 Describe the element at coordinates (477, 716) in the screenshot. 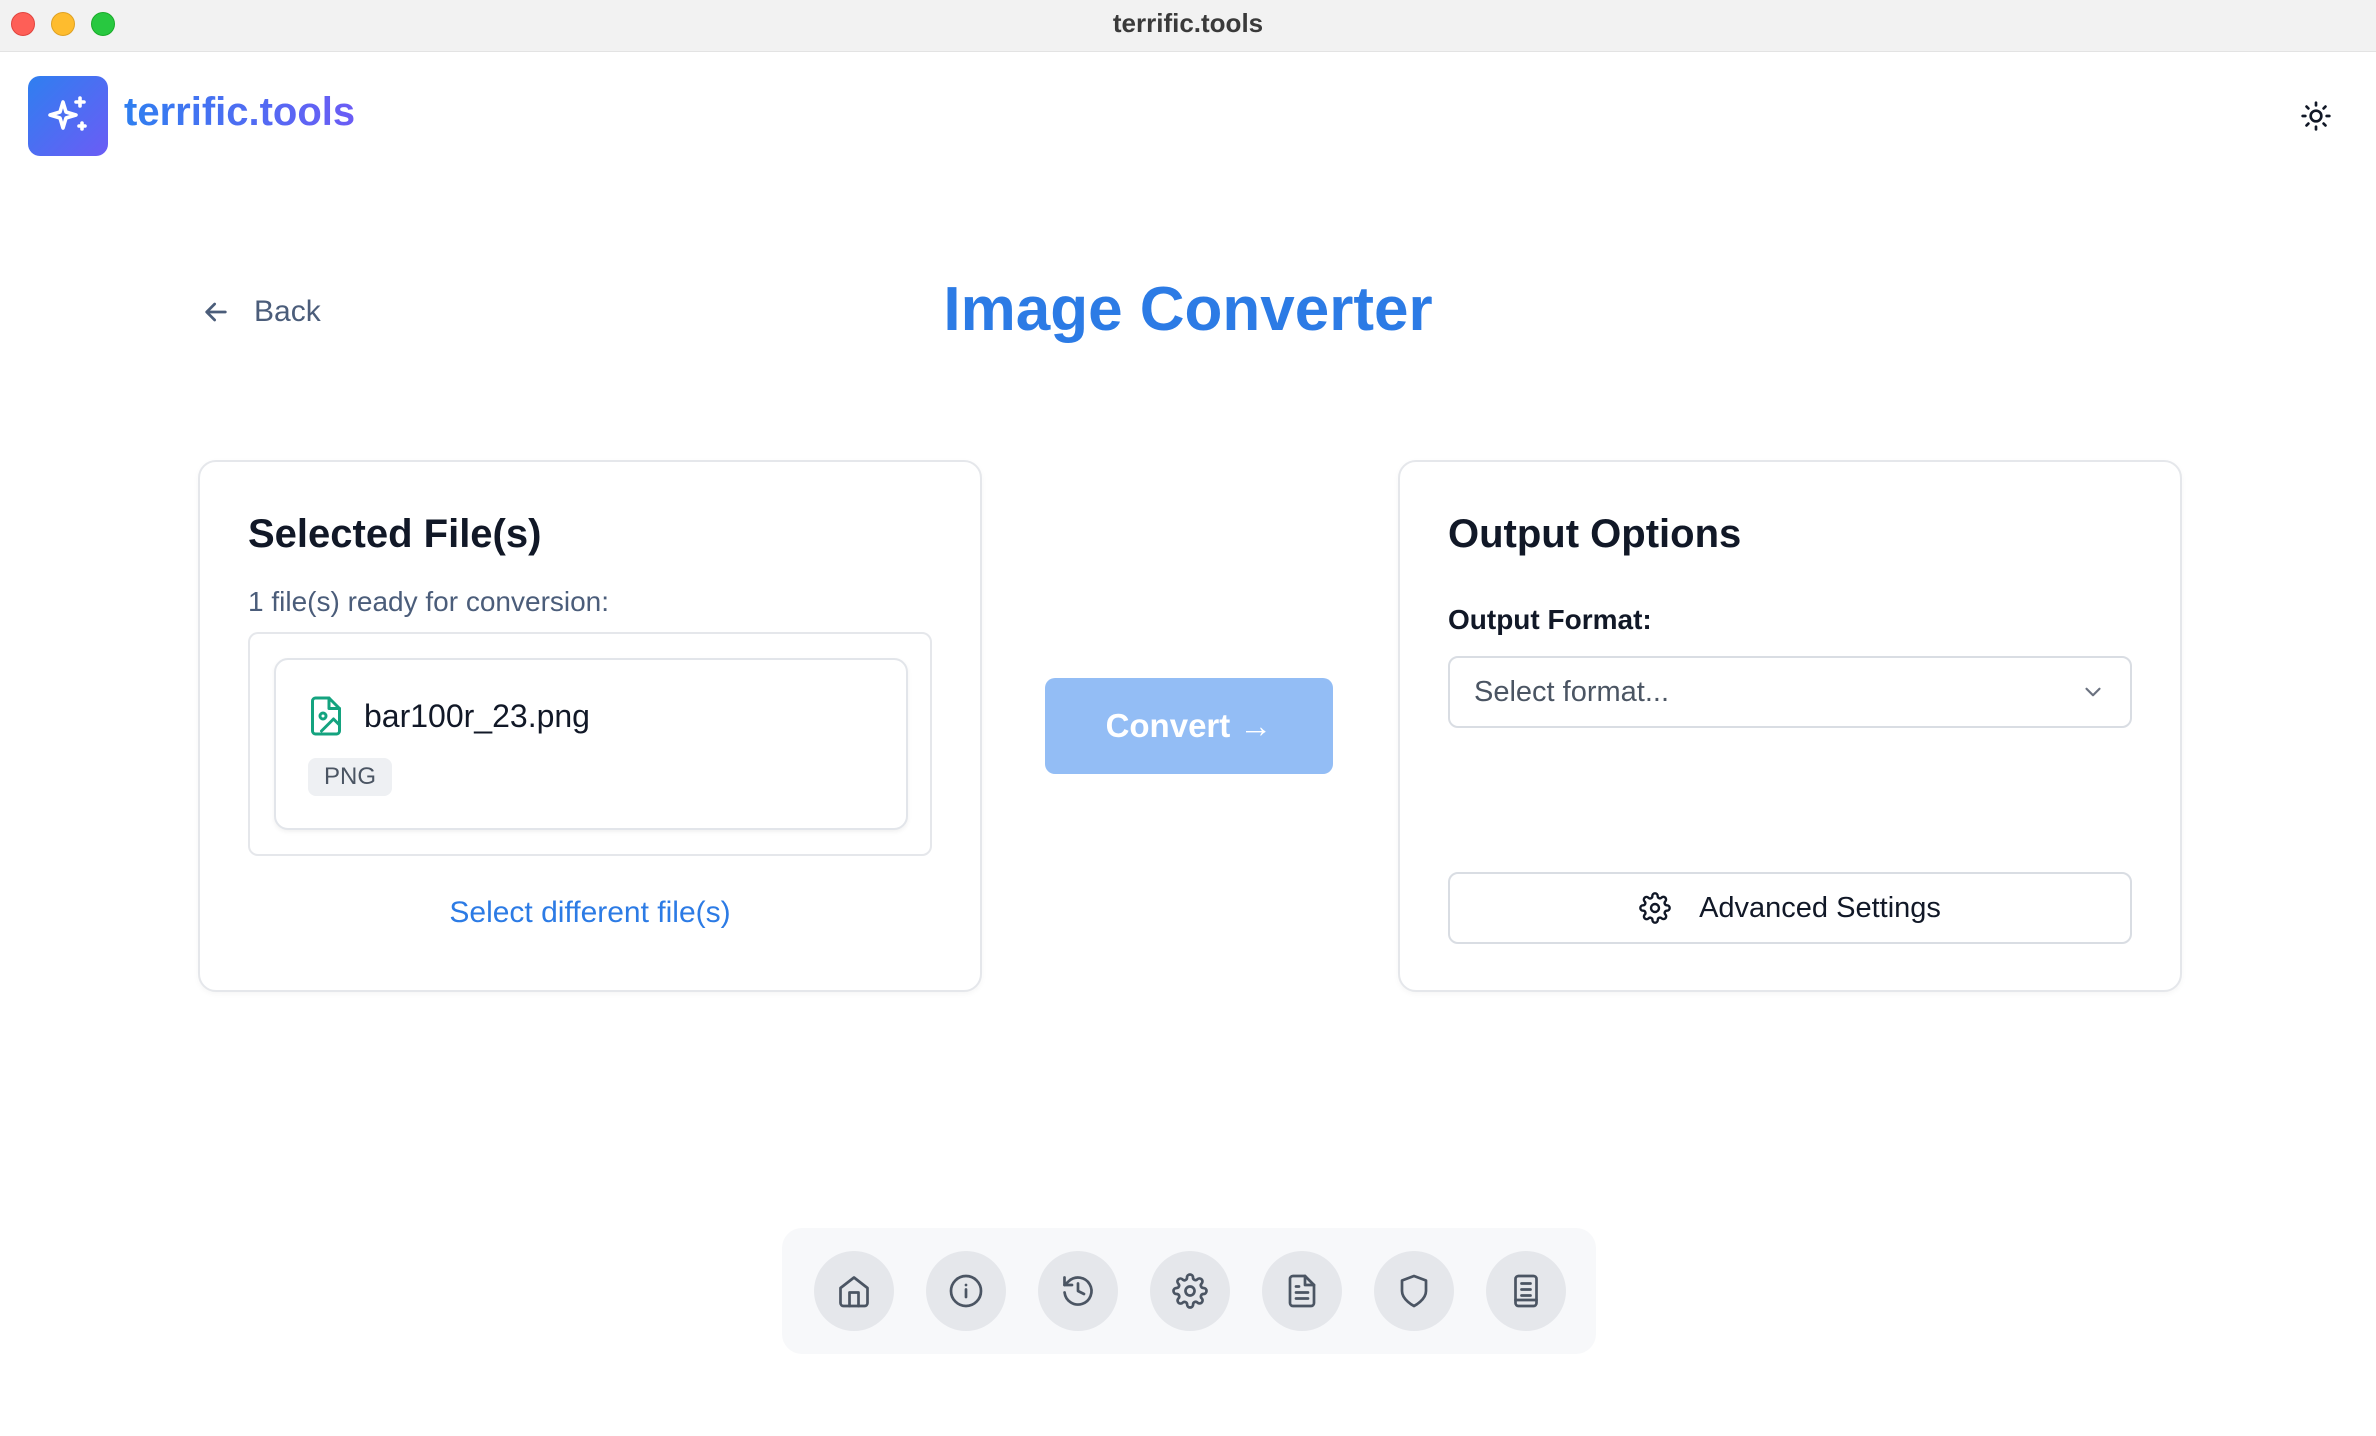

I see `file-name: bar100r_23.png` at that location.